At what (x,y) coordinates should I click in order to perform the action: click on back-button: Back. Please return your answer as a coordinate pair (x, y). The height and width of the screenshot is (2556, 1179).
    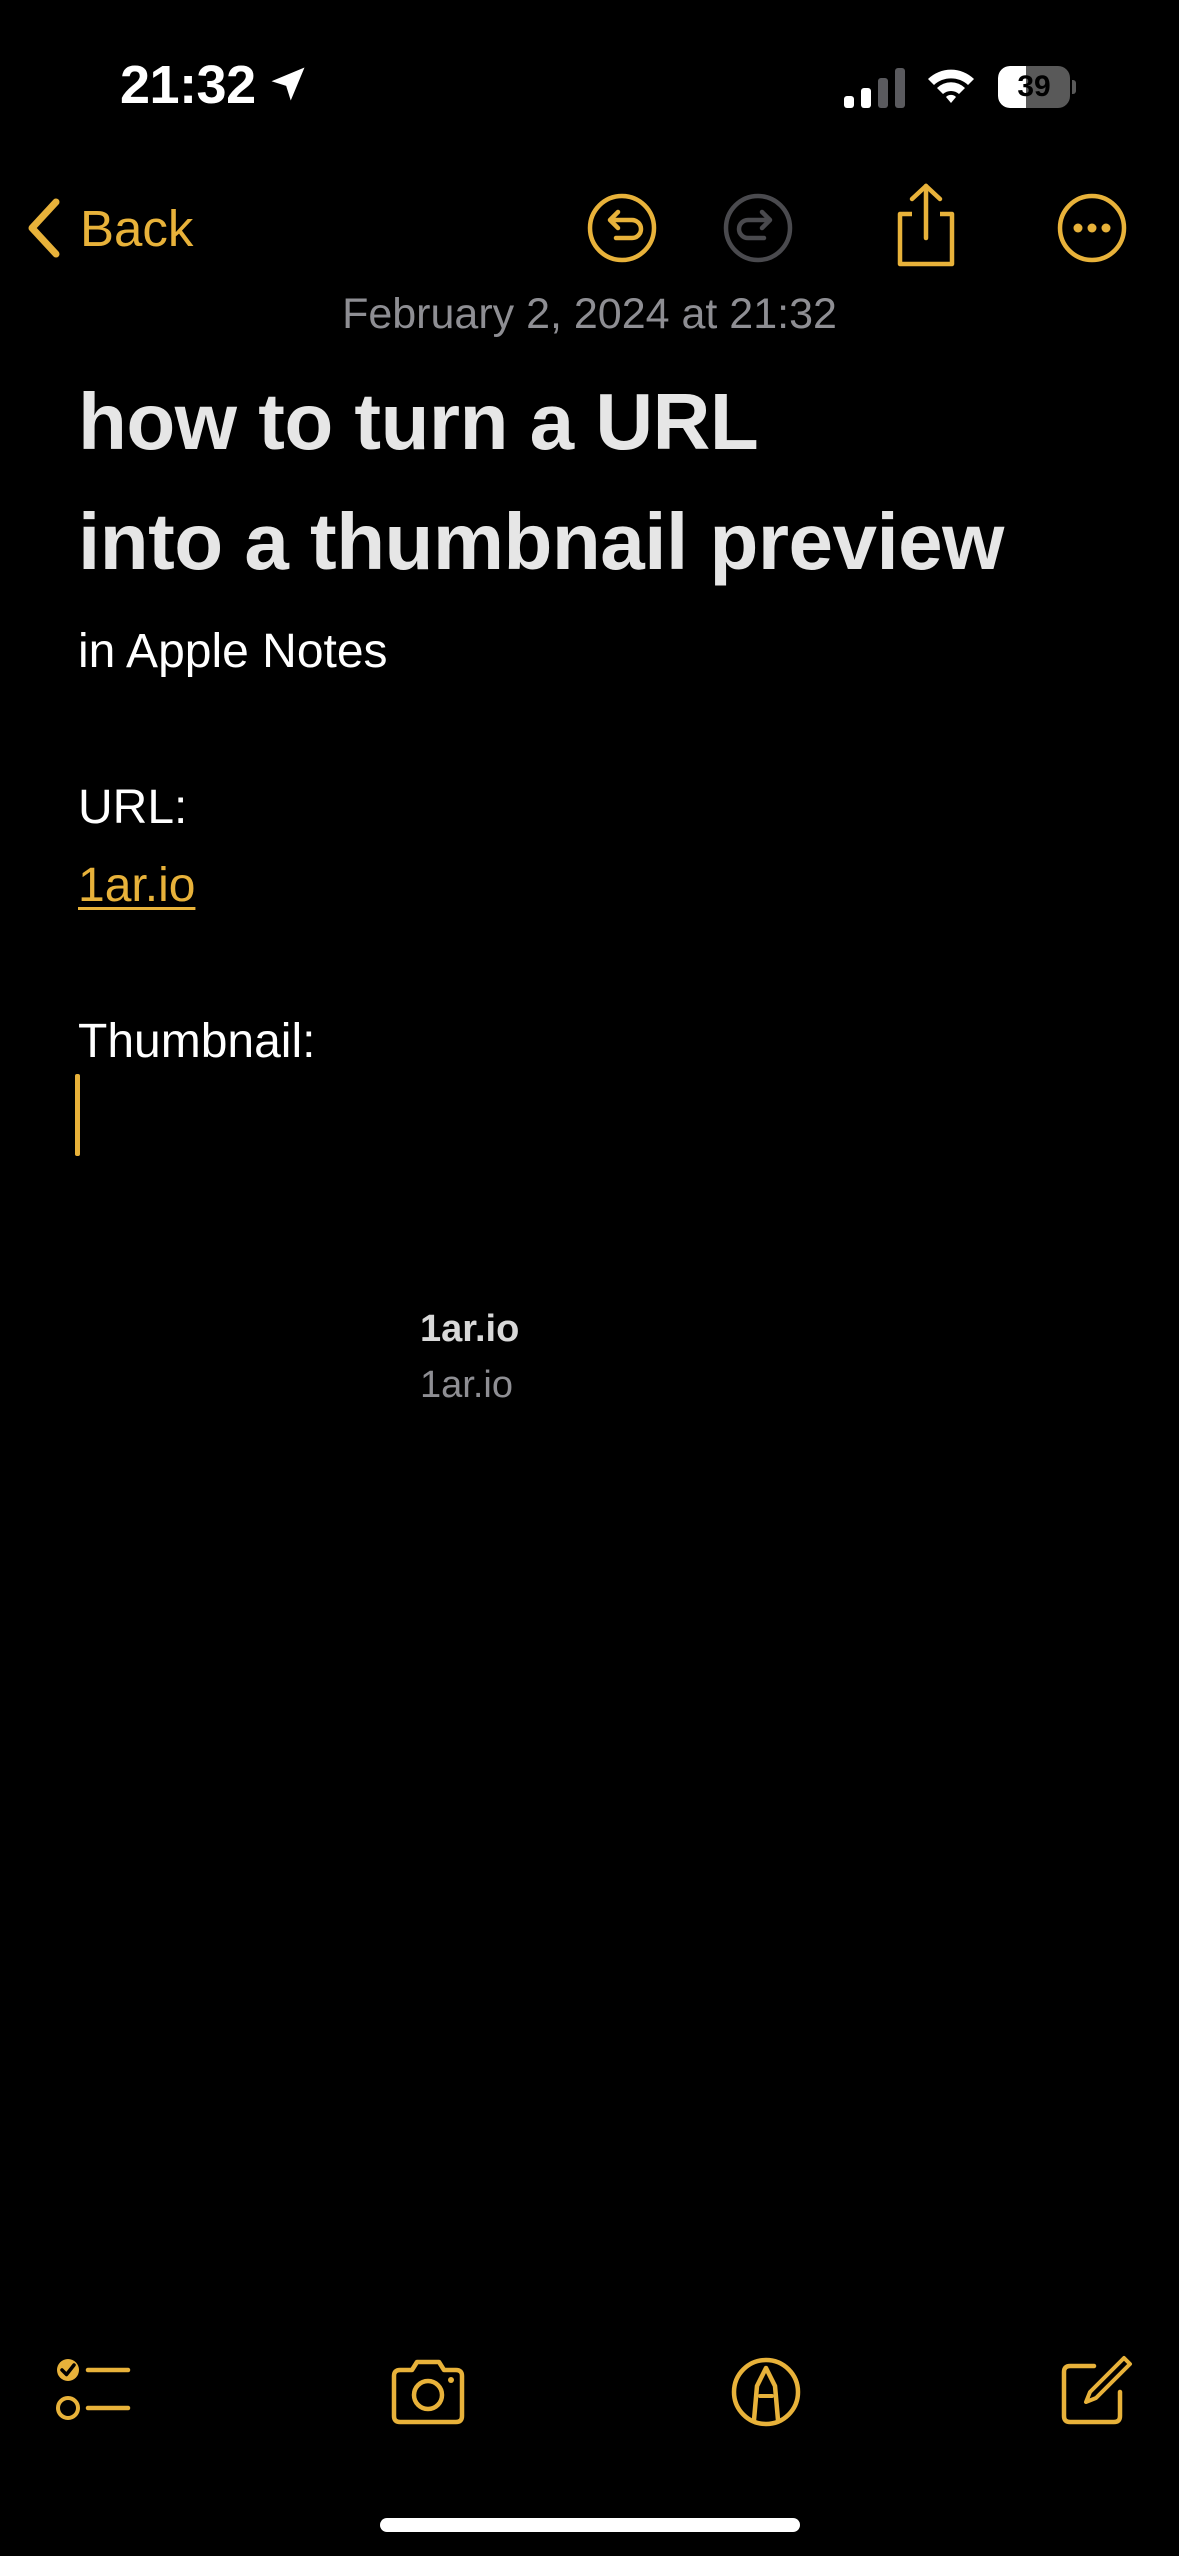
    Looking at the image, I should click on (117, 228).